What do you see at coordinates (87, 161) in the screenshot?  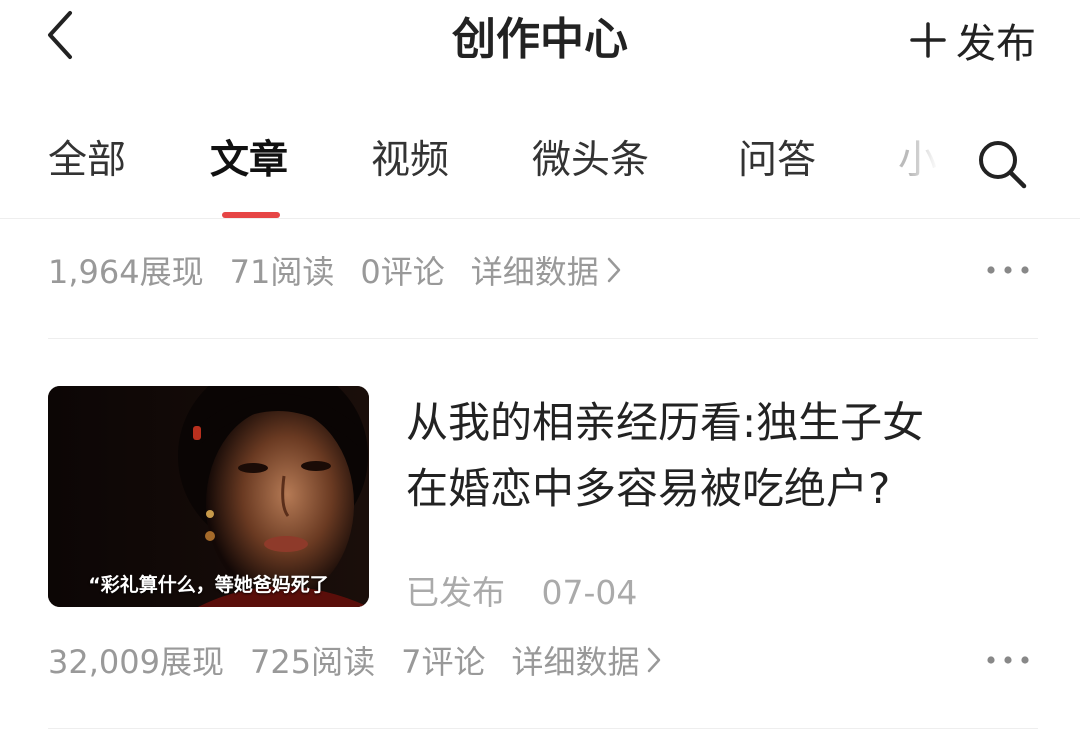 I see `tab-all: 全部` at bounding box center [87, 161].